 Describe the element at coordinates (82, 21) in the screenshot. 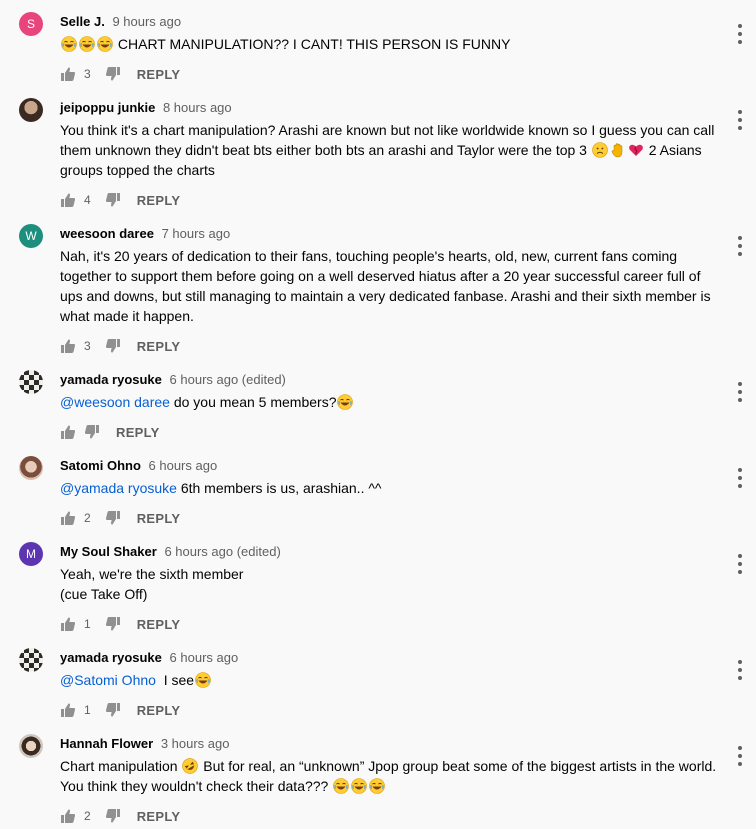

I see `author-name: Selle J.` at that location.